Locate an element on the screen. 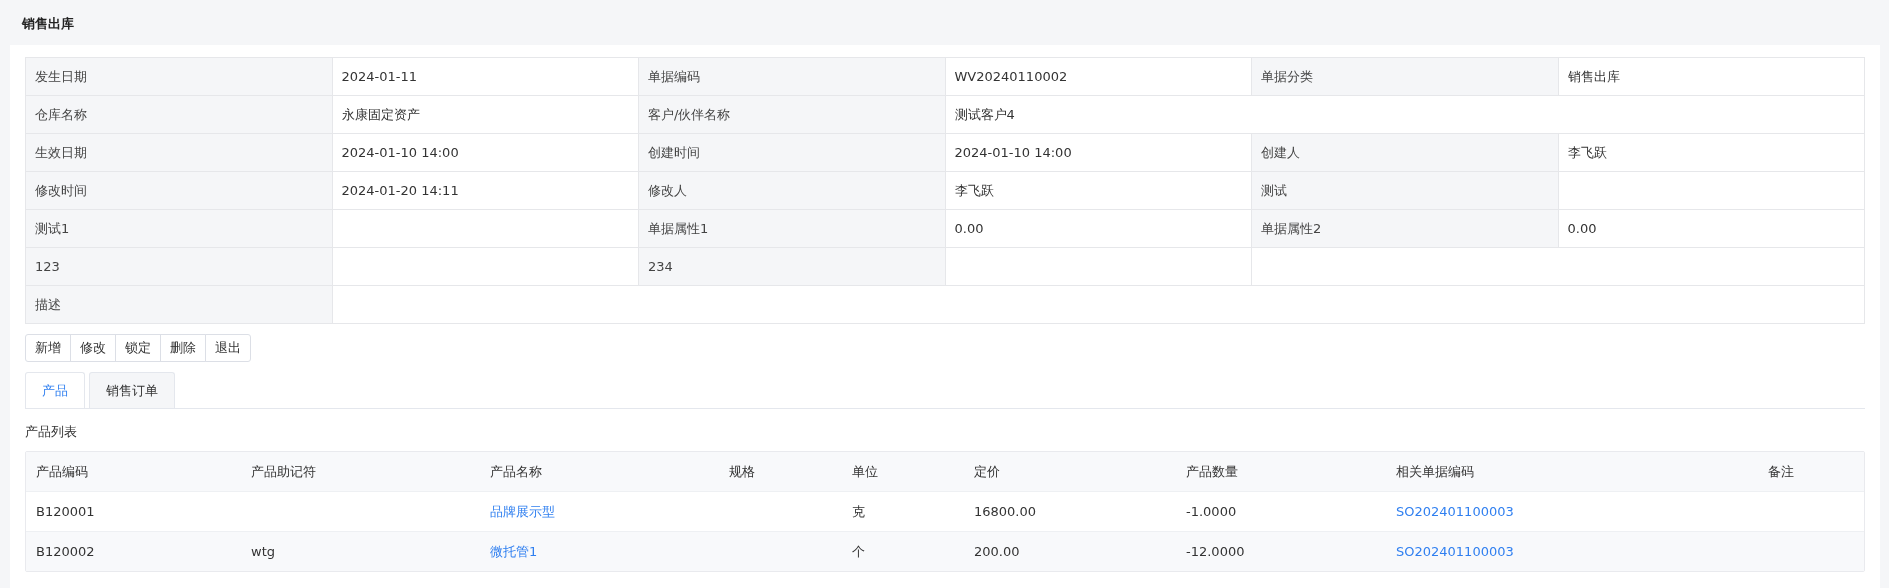 The height and width of the screenshot is (588, 1889). field-value: 永康固定资产 is located at coordinates (485, 115).